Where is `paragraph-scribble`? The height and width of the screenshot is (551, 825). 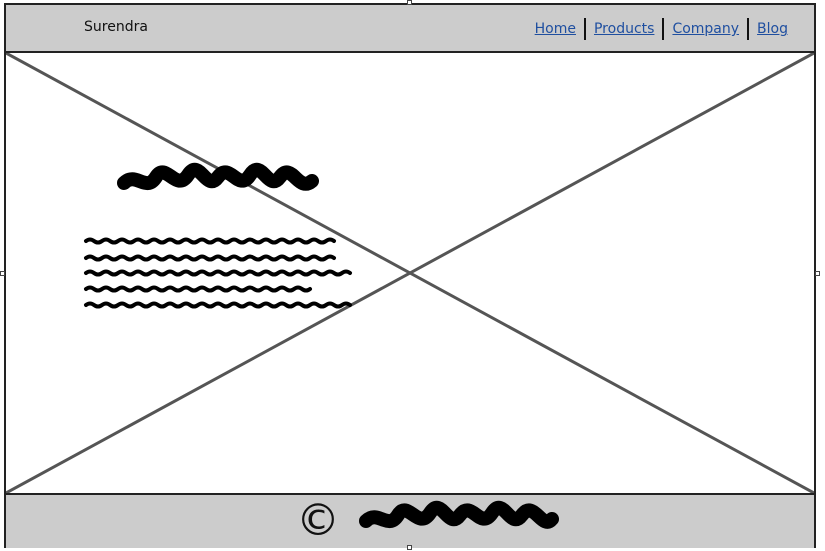 paragraph-scribble is located at coordinates (218, 273).